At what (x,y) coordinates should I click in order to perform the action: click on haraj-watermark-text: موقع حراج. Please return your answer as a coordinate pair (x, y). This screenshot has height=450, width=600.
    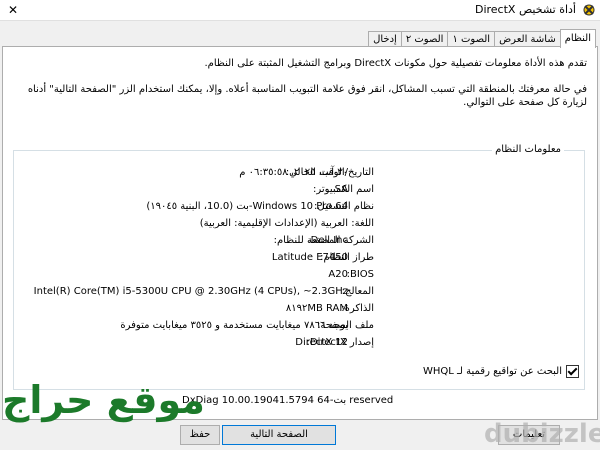
    Looking at the image, I should click on (103, 400).